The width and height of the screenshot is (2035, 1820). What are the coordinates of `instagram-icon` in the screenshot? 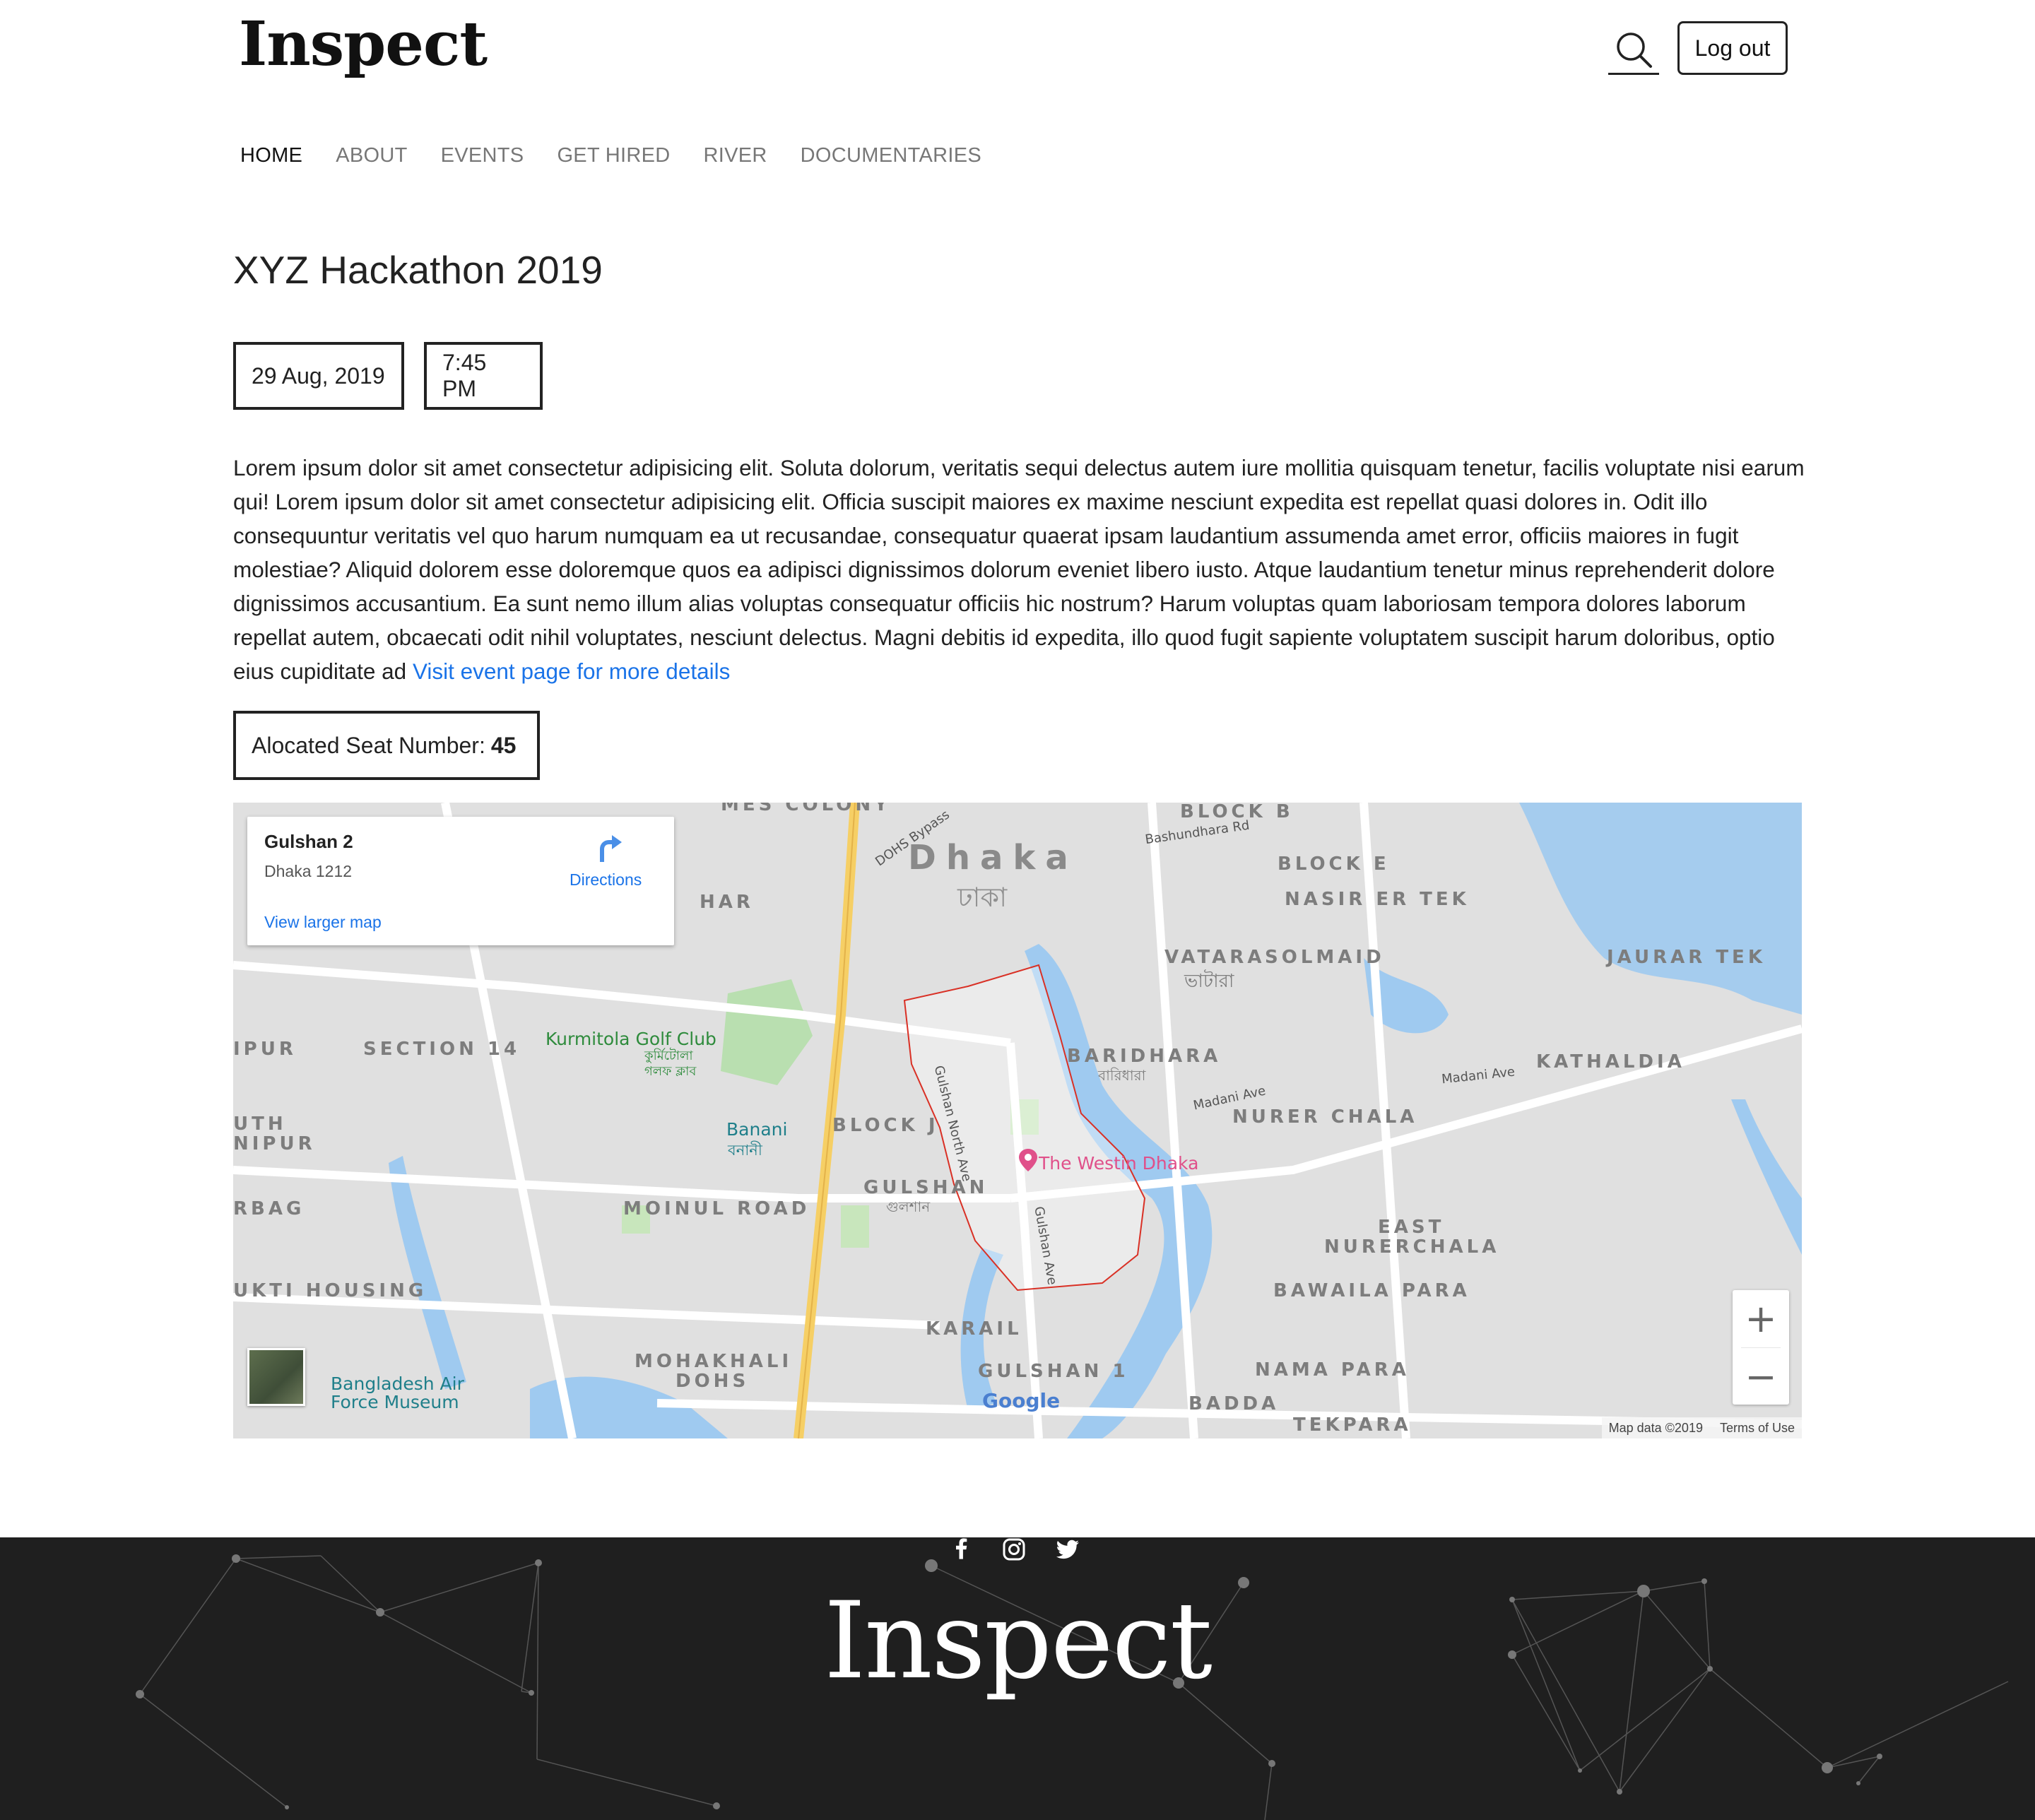 It's located at (1014, 1549).